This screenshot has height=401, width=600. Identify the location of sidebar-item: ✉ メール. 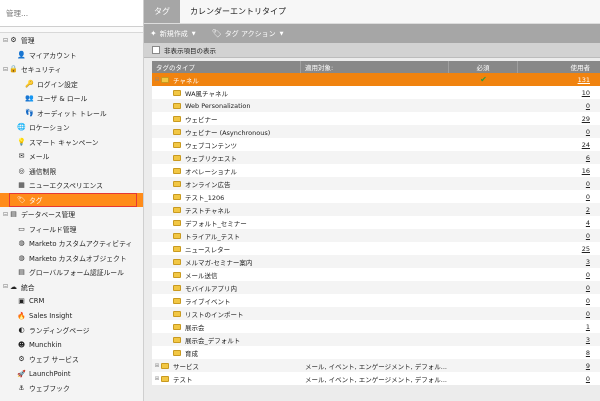
(71, 156).